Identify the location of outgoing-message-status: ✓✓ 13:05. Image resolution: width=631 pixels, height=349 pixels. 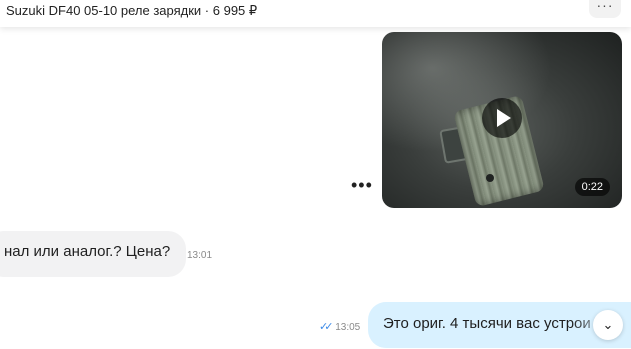
(339, 326).